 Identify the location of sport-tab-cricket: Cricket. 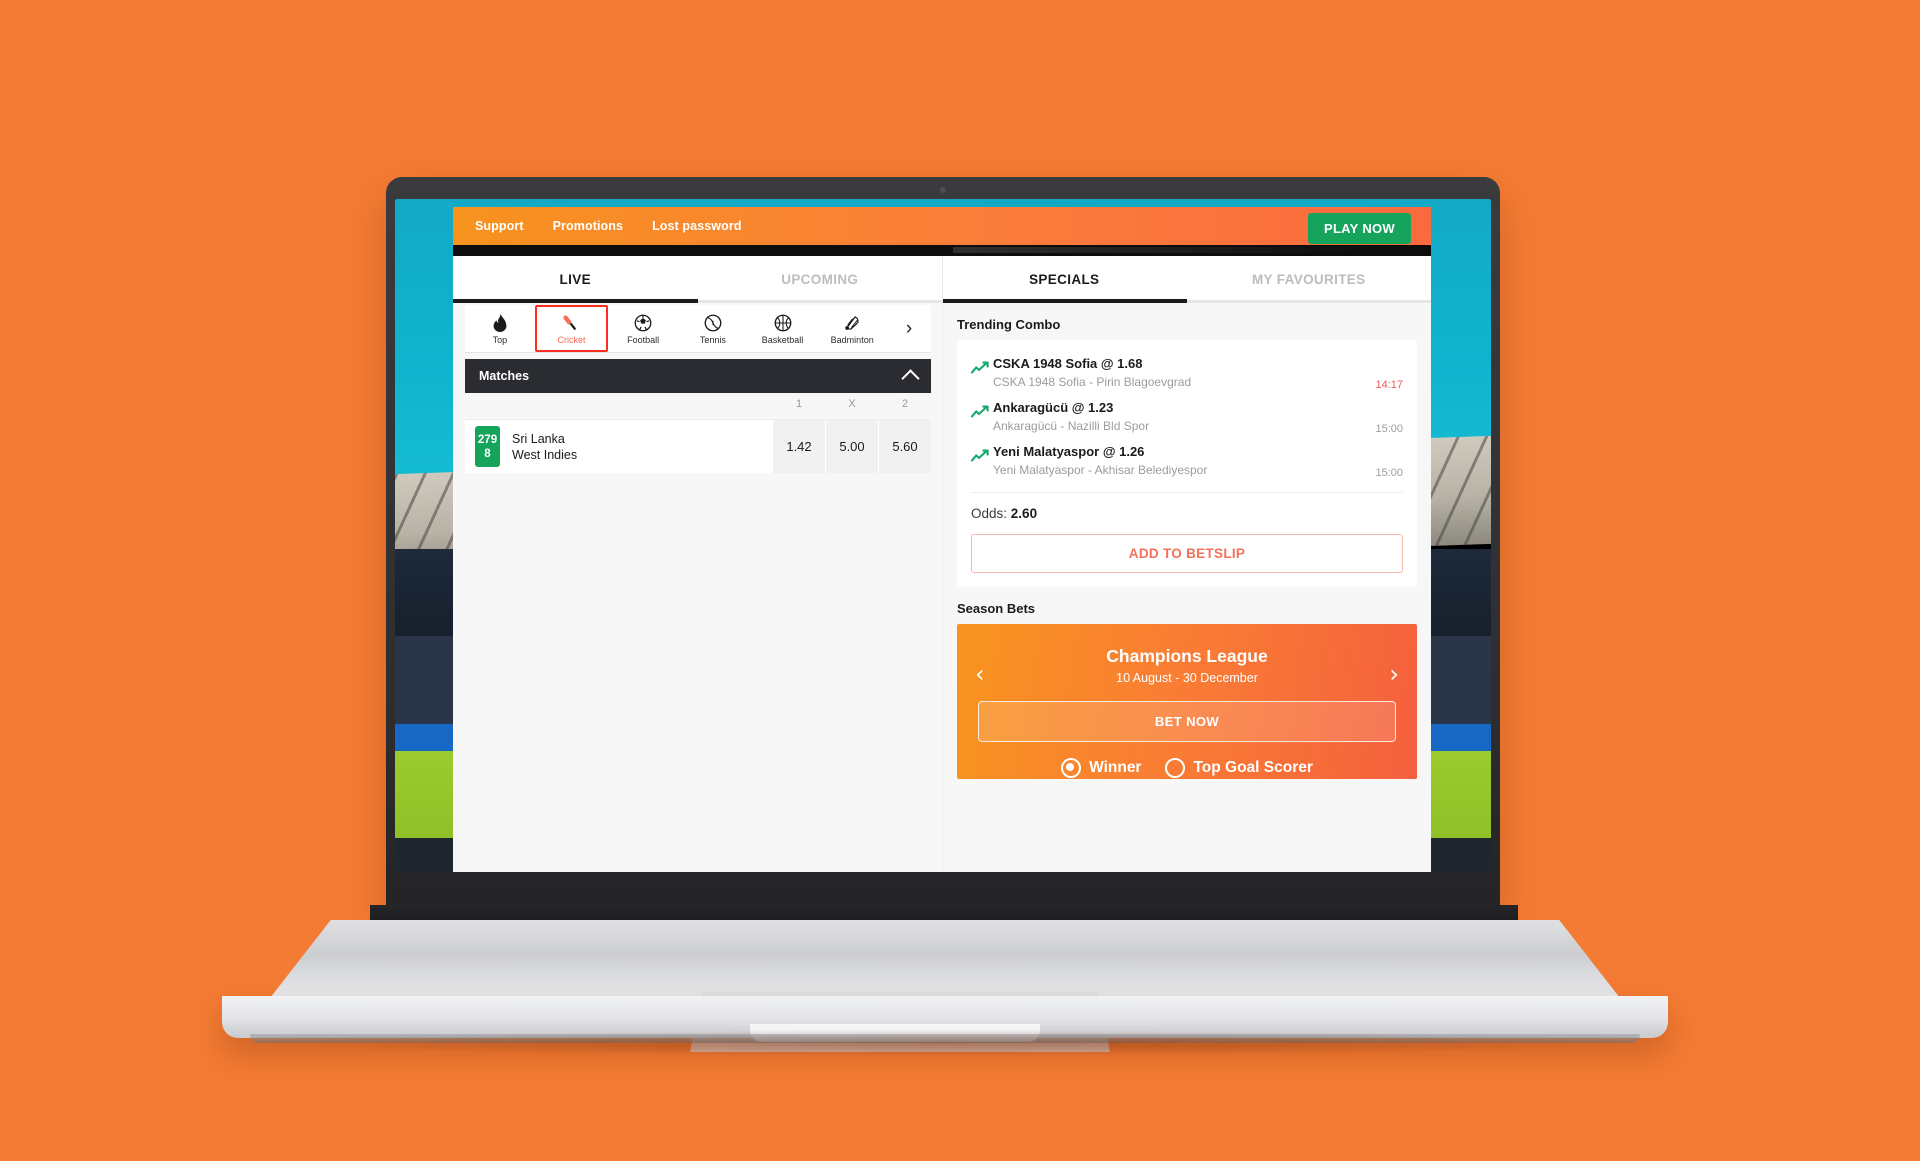
(571, 328).